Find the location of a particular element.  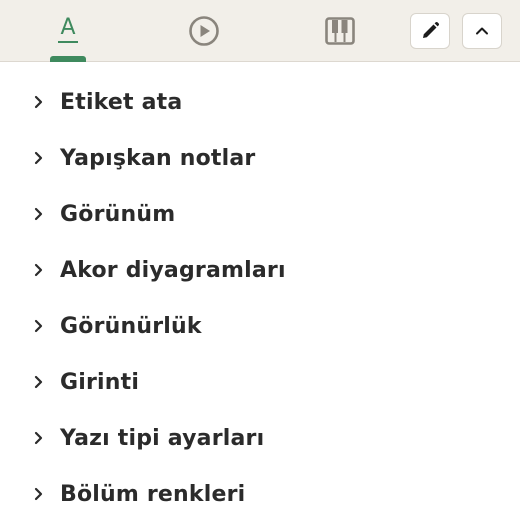

tab-playback is located at coordinates (204, 31).